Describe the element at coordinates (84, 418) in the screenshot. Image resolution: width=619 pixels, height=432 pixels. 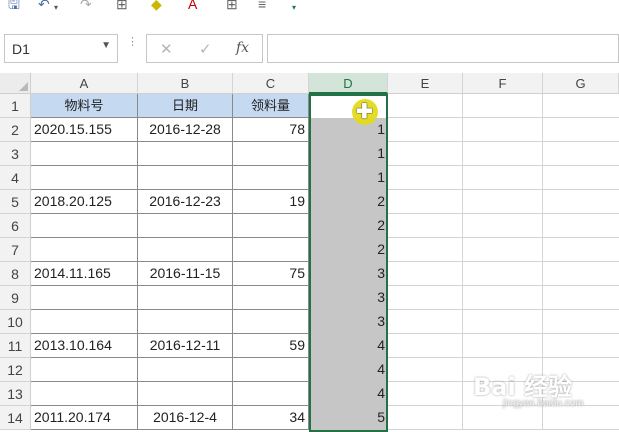
I see `cell-a14: 2011.20.174` at that location.